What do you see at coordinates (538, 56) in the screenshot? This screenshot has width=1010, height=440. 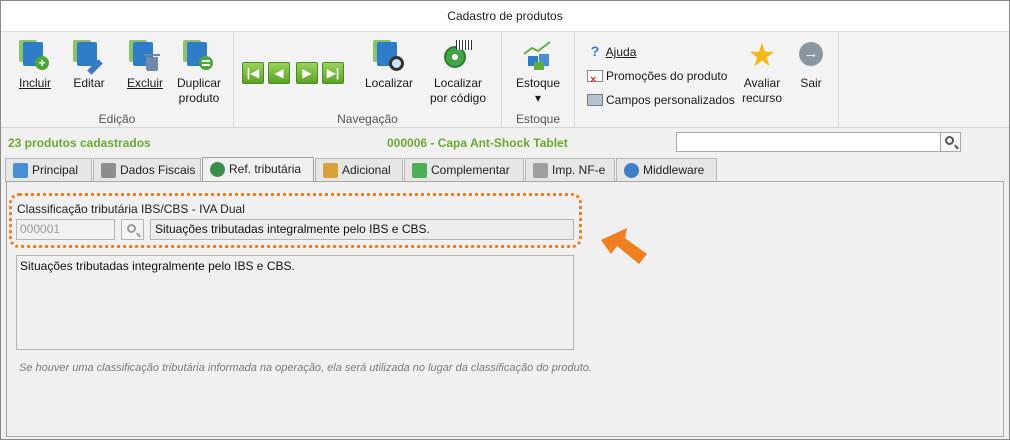 I see `stock-chart-icon` at bounding box center [538, 56].